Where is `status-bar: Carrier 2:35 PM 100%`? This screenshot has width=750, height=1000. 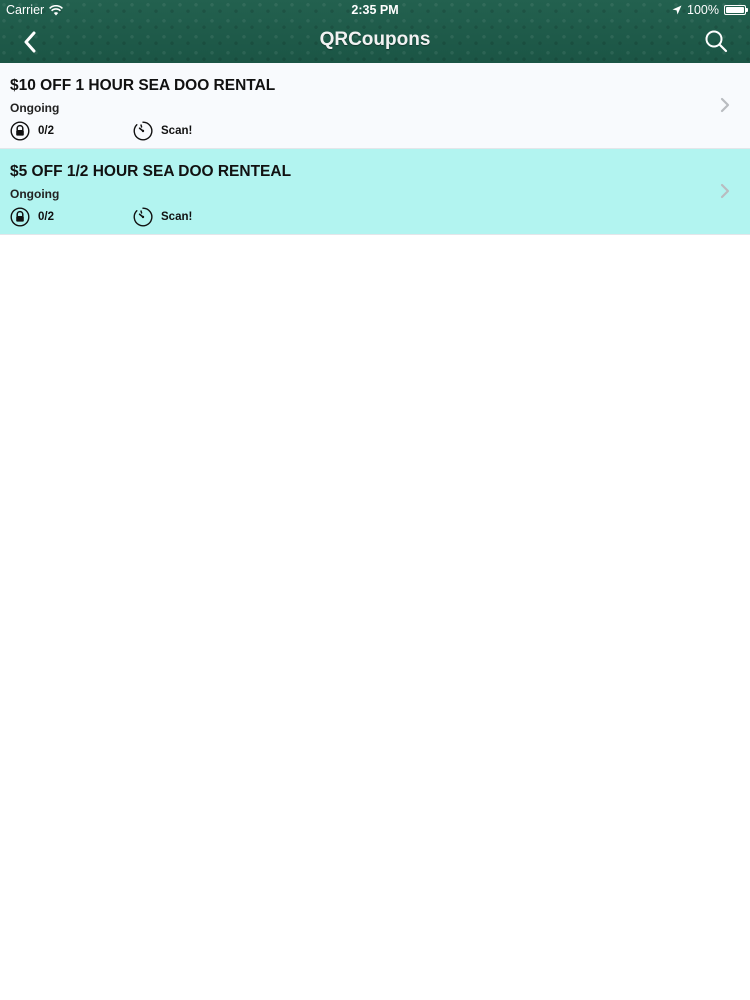 status-bar: Carrier 2:35 PM 100% is located at coordinates (375, 10).